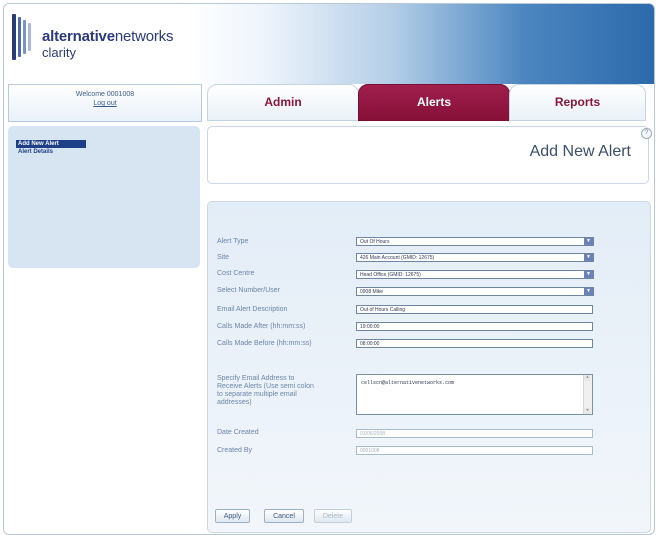  I want to click on brand-name-bold: alternative, so click(78, 36).